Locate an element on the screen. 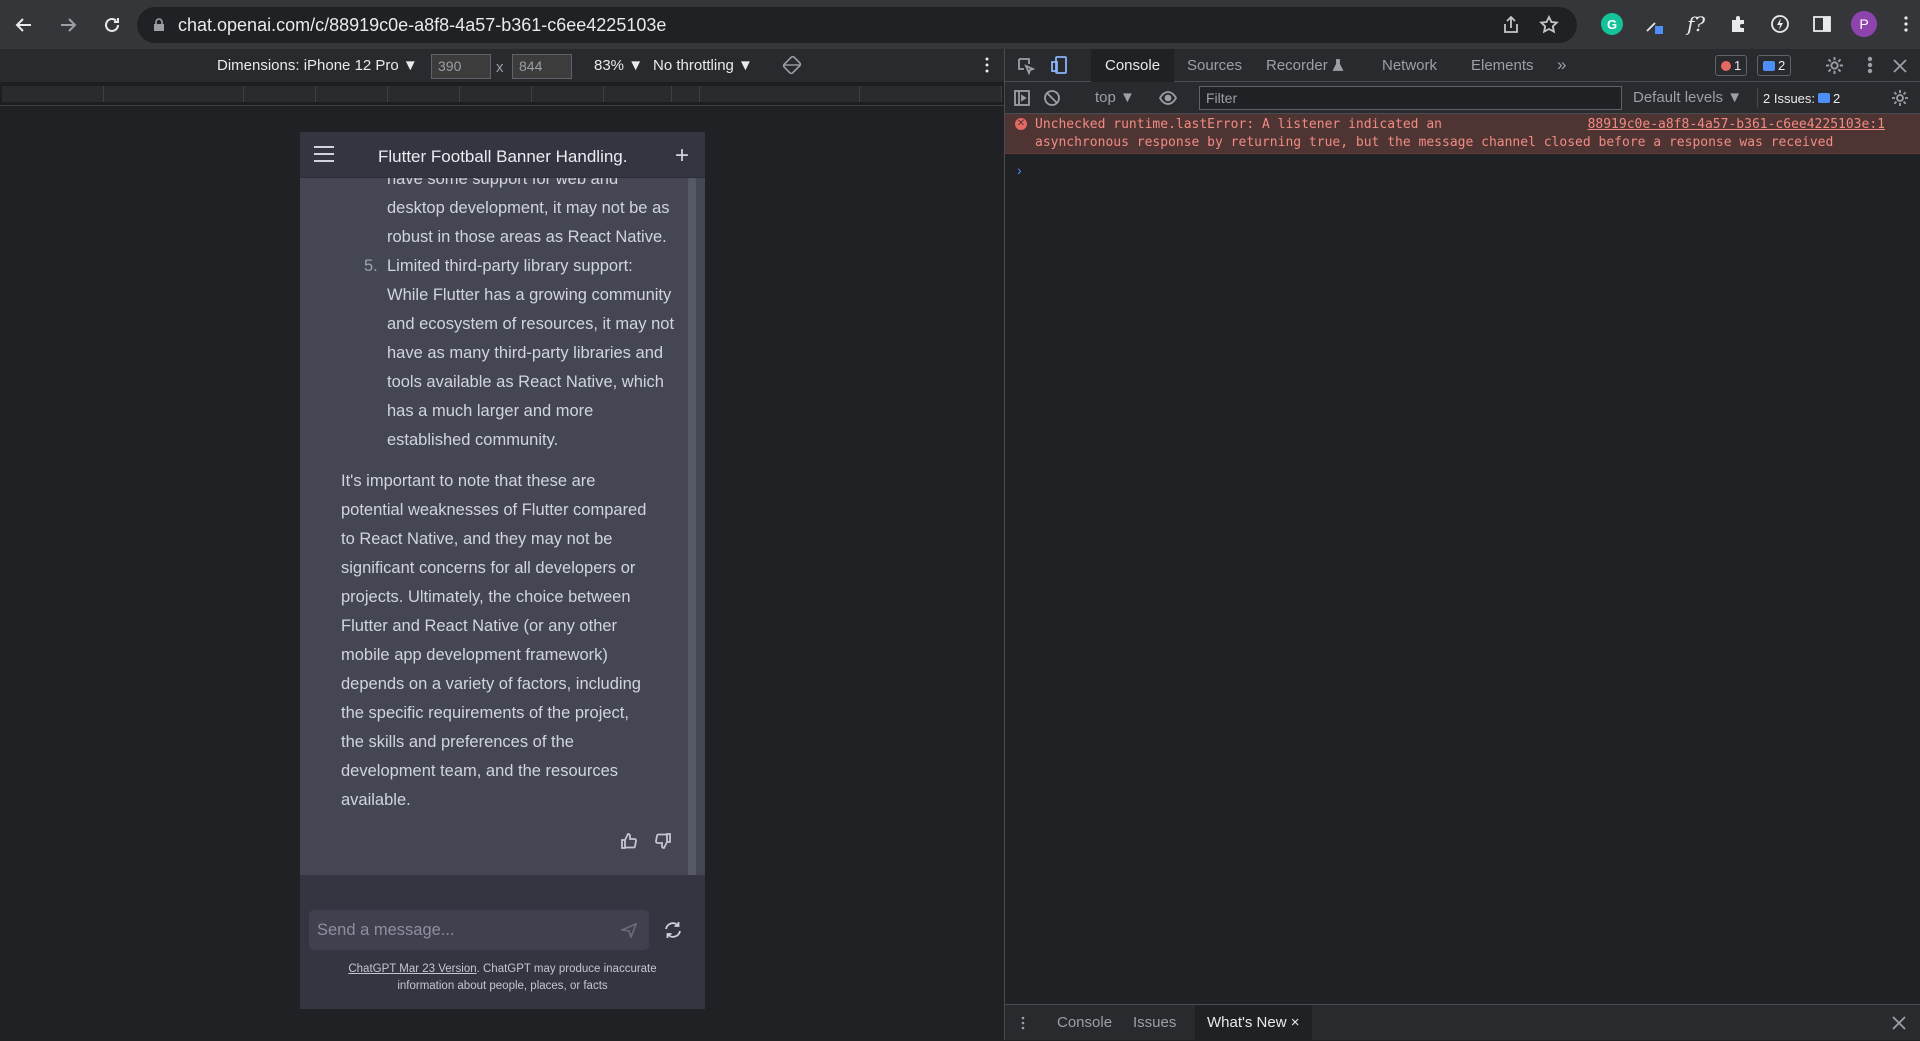 The image size is (1920, 1041). eyedropper-extension is located at coordinates (1654, 24).